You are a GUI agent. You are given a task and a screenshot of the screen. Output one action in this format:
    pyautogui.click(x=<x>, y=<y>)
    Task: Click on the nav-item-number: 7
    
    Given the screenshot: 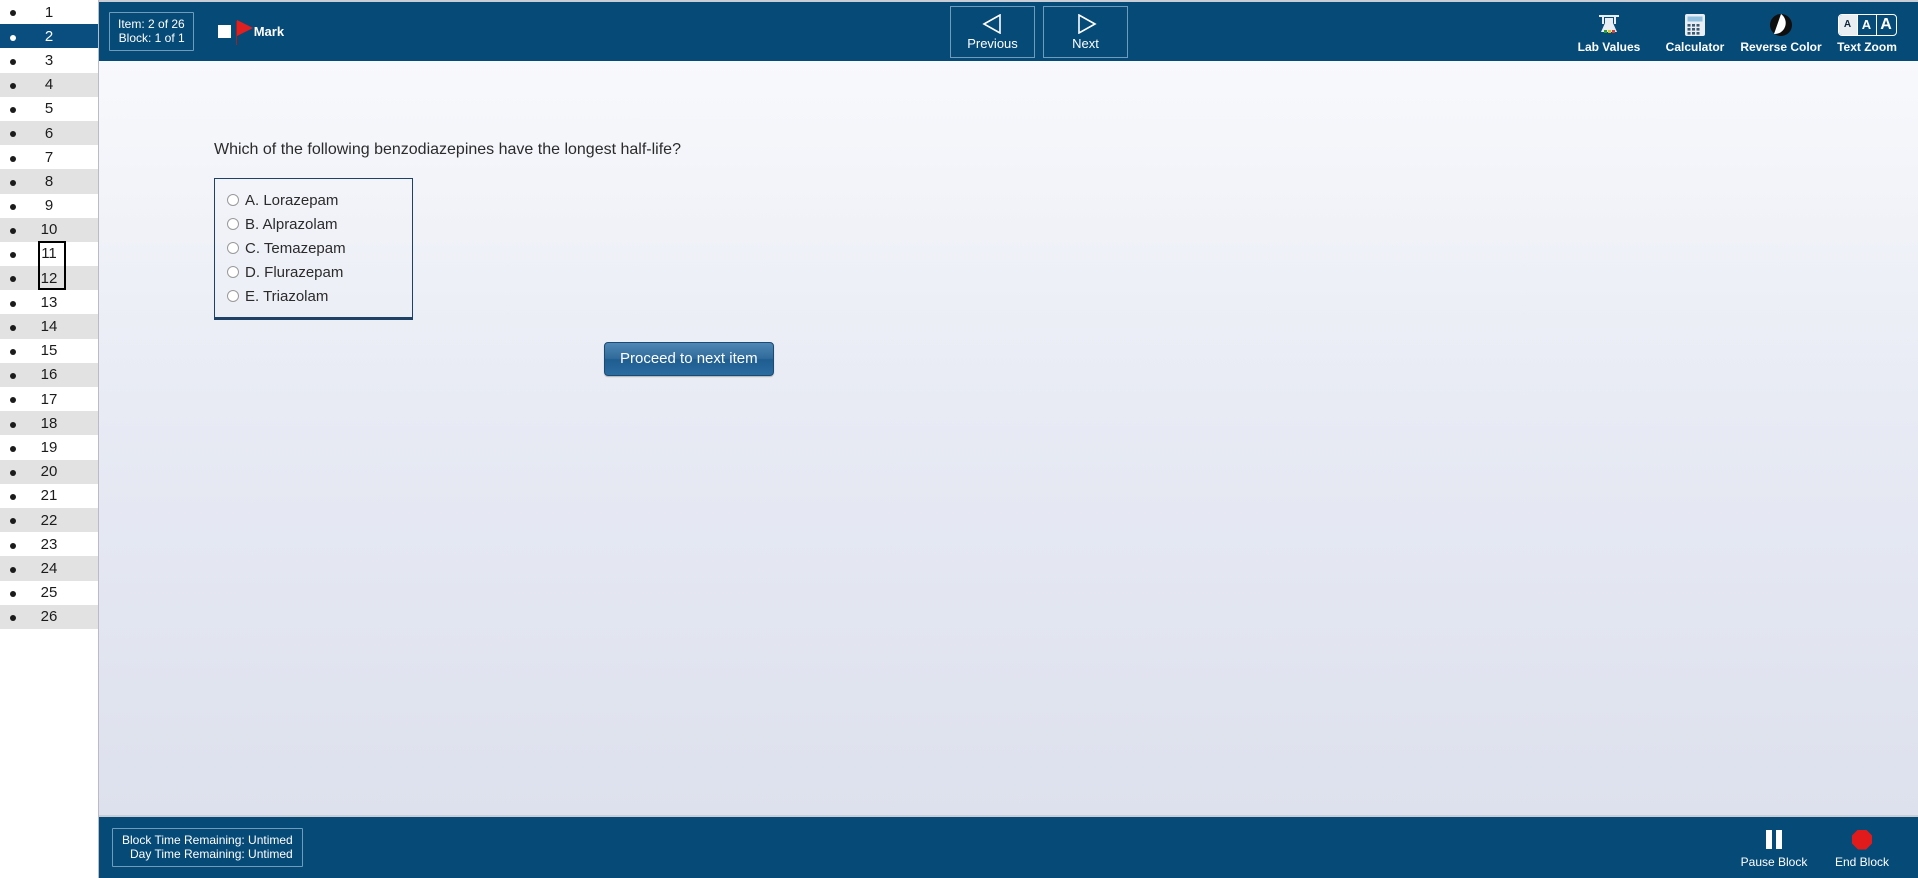 What is the action you would take?
    pyautogui.click(x=49, y=157)
    